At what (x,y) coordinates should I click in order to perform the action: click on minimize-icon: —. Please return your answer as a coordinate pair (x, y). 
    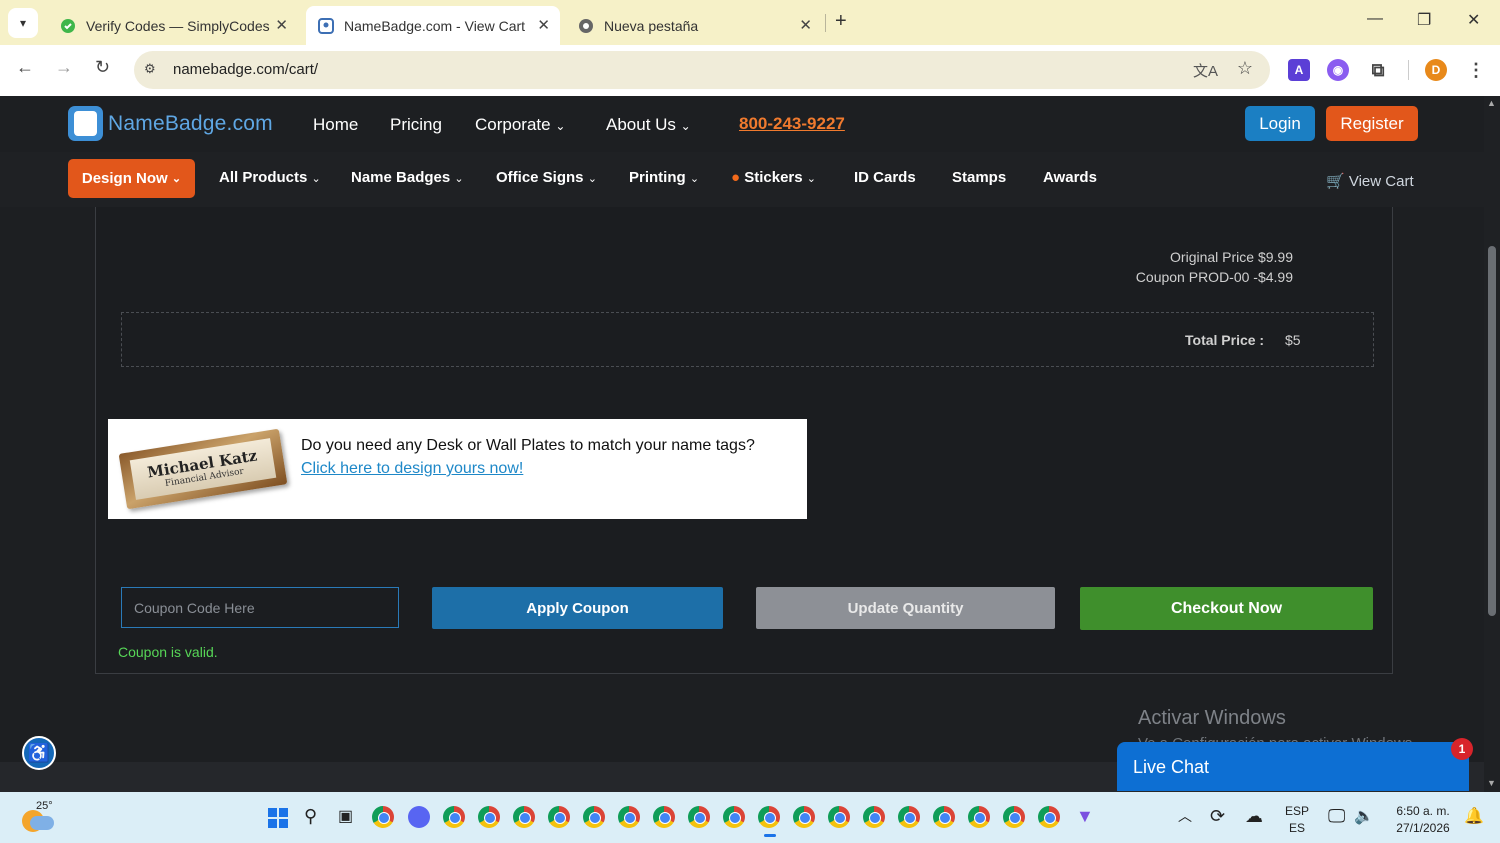
    Looking at the image, I should click on (1375, 19).